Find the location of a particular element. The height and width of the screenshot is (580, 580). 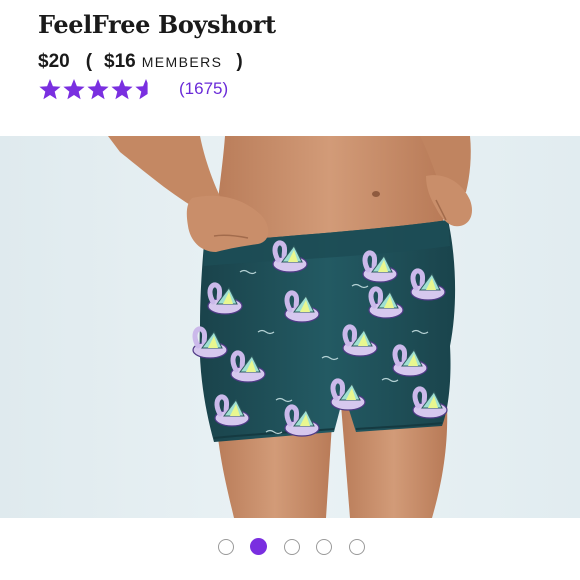

member-price-open-paren: ( is located at coordinates (89, 61).